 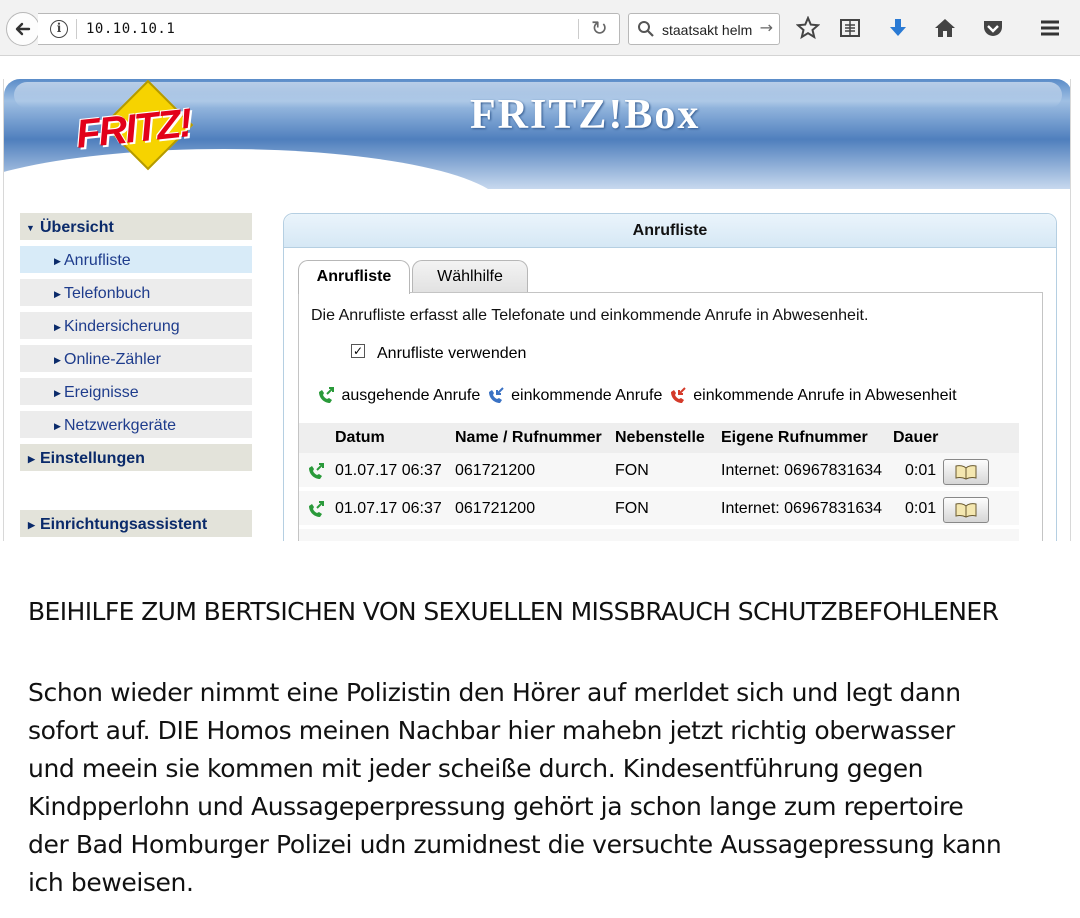 What do you see at coordinates (136, 261) in the screenshot?
I see `sidebar-item-anrufliste: ▶ Anrufliste` at bounding box center [136, 261].